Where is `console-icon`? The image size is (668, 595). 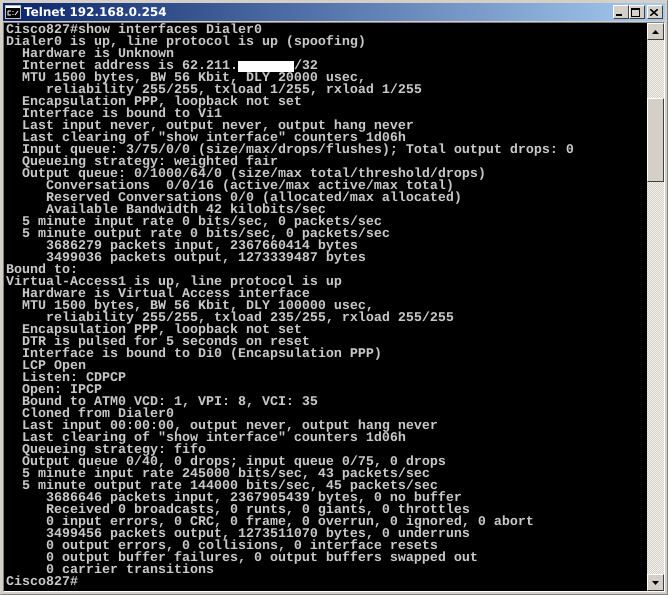
console-icon is located at coordinates (13, 12).